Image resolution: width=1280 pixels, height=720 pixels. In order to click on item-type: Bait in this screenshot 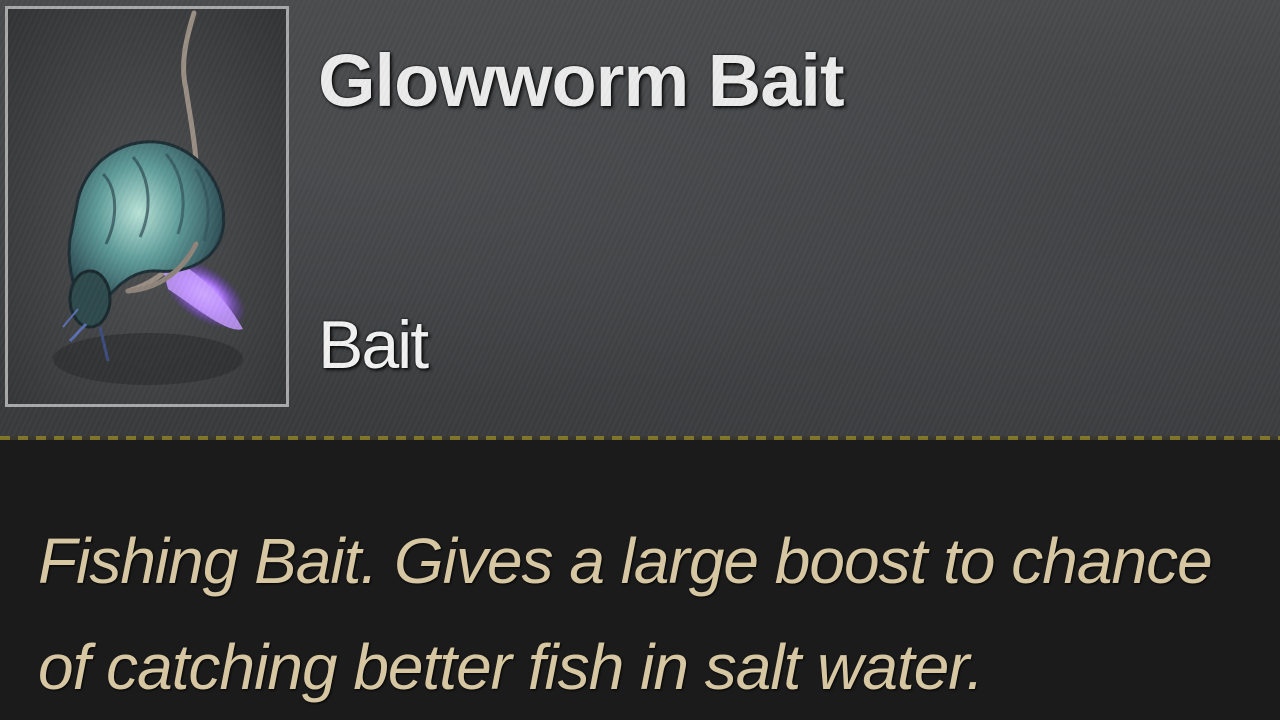, I will do `click(373, 345)`.